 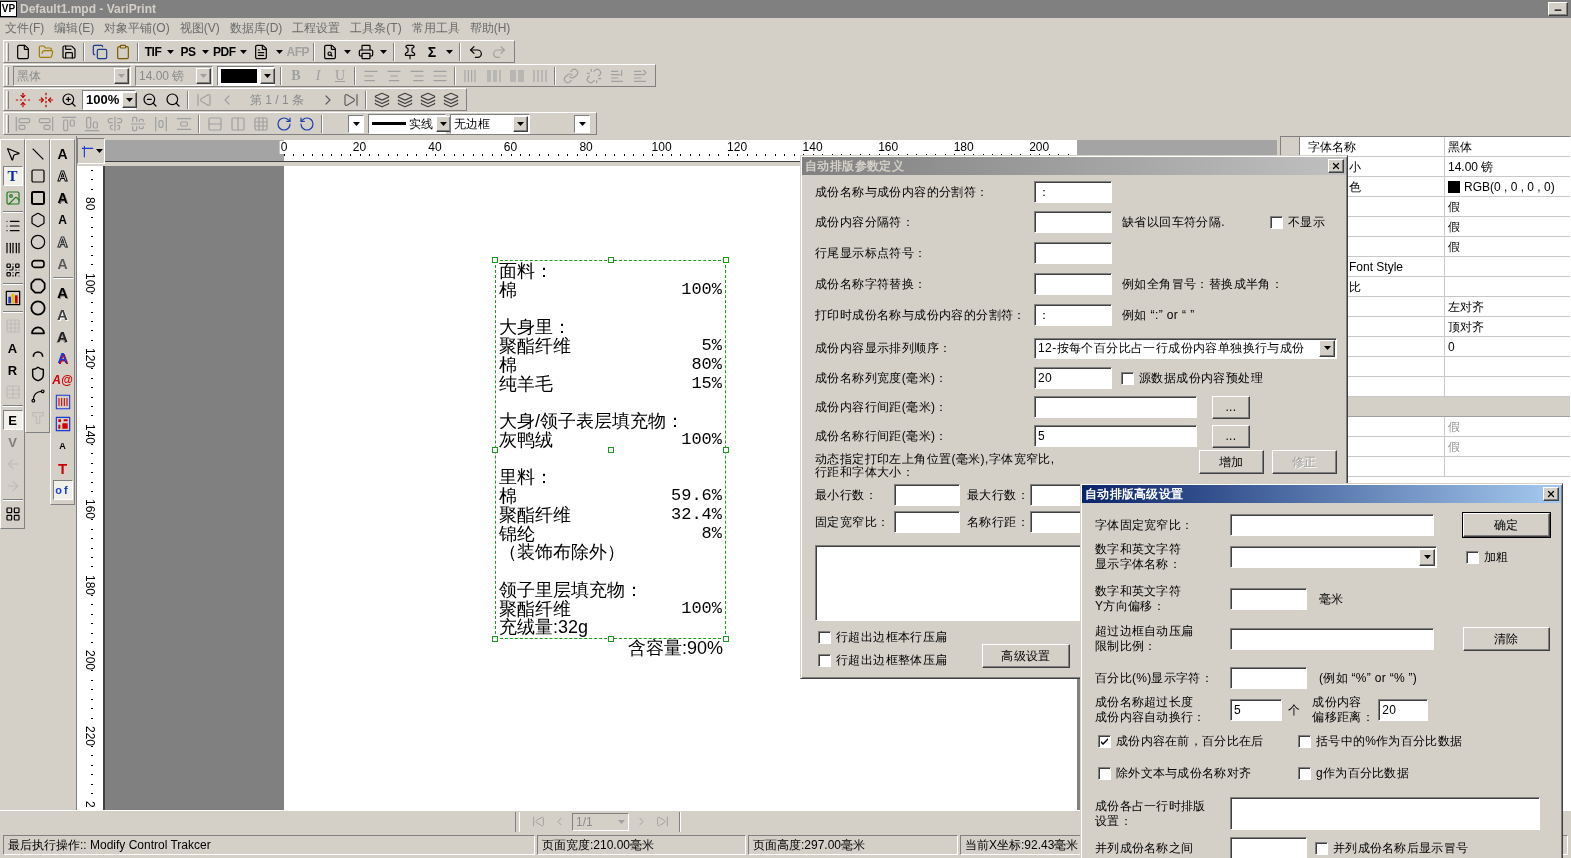 I want to click on tool-button: R, so click(x=12, y=370).